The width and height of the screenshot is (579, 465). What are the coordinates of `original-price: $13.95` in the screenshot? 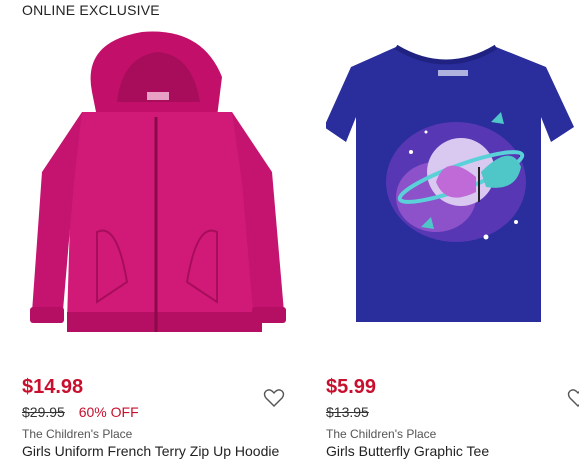 It's located at (347, 412).